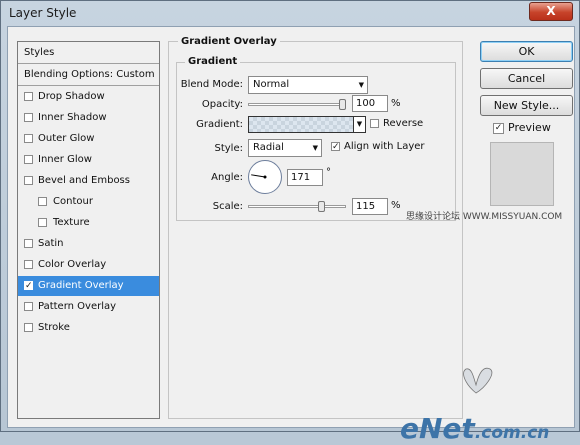 Image resolution: width=580 pixels, height=445 pixels. I want to click on align-with-layer-checkbox: ✓, so click(335, 147).